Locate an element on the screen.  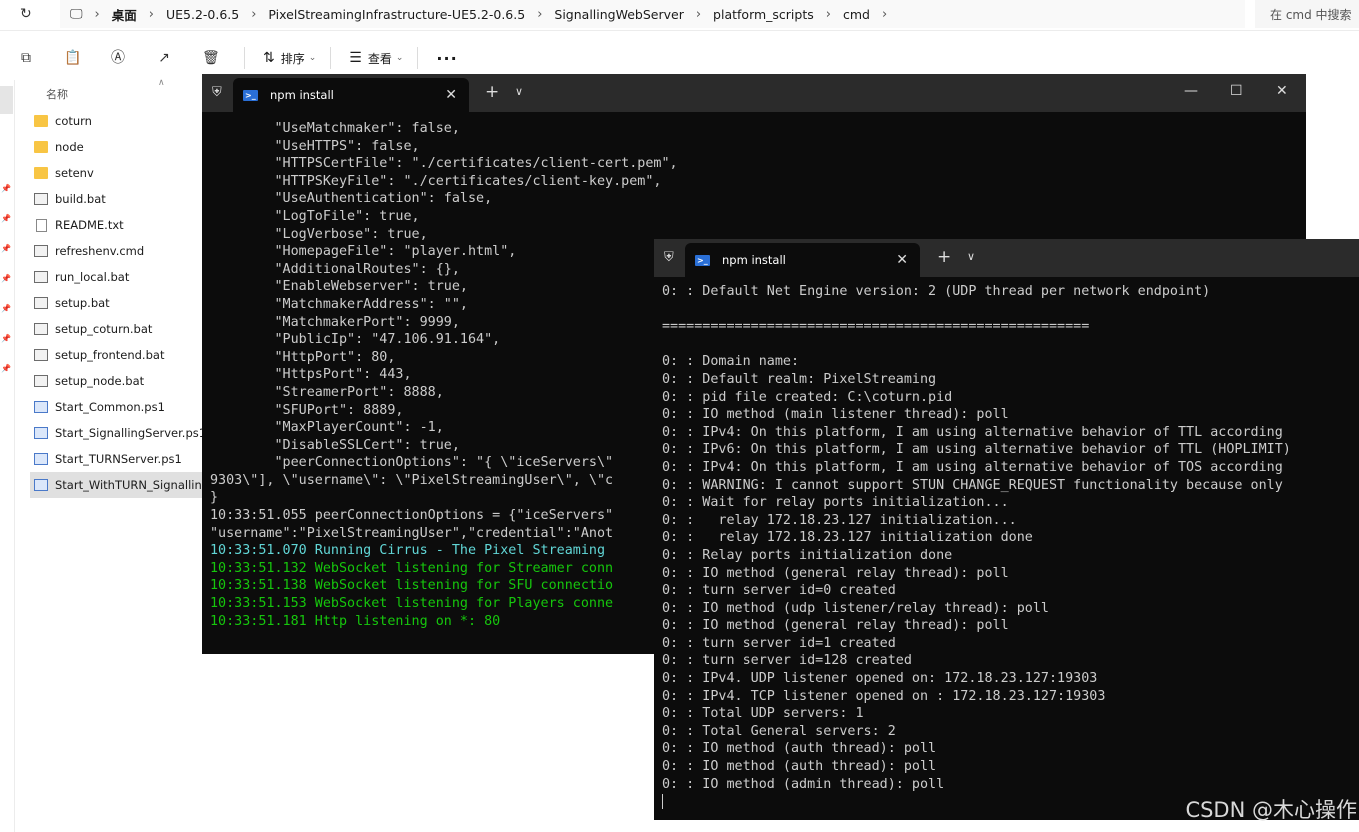
terminal-line: "UseAuthentication": false, is located at coordinates (351, 199).